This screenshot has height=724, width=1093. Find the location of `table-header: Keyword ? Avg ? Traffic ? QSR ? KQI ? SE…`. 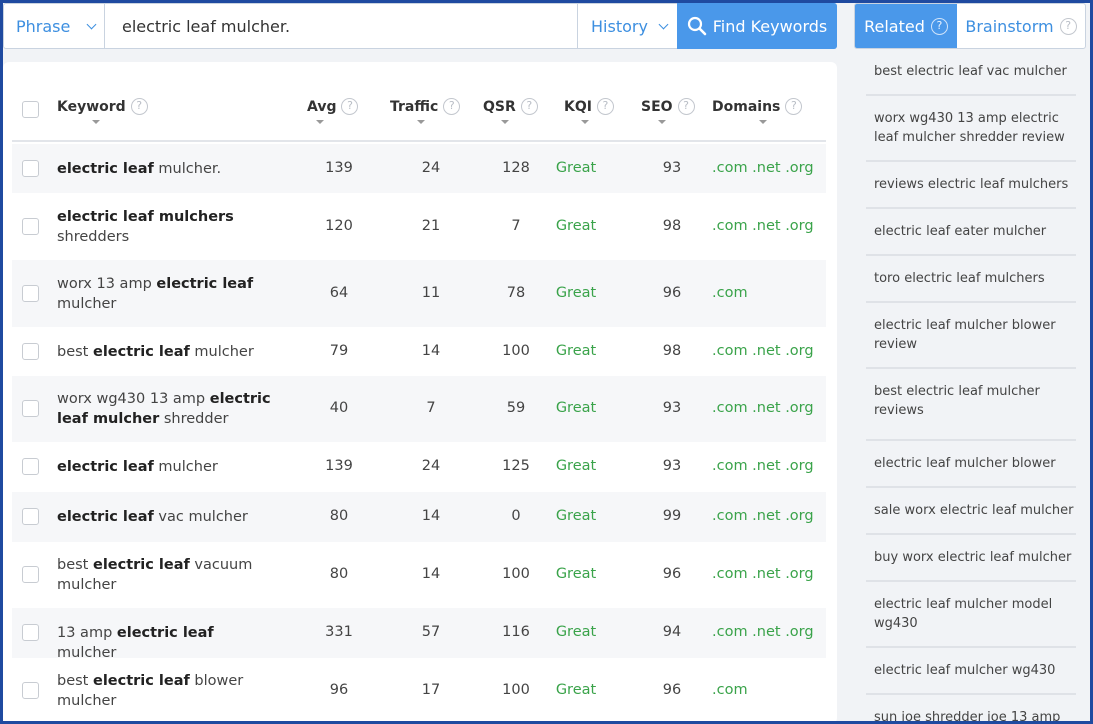

table-header: Keyword ? Avg ? Traffic ? QSR ? KQI ? SE… is located at coordinates (419, 102).